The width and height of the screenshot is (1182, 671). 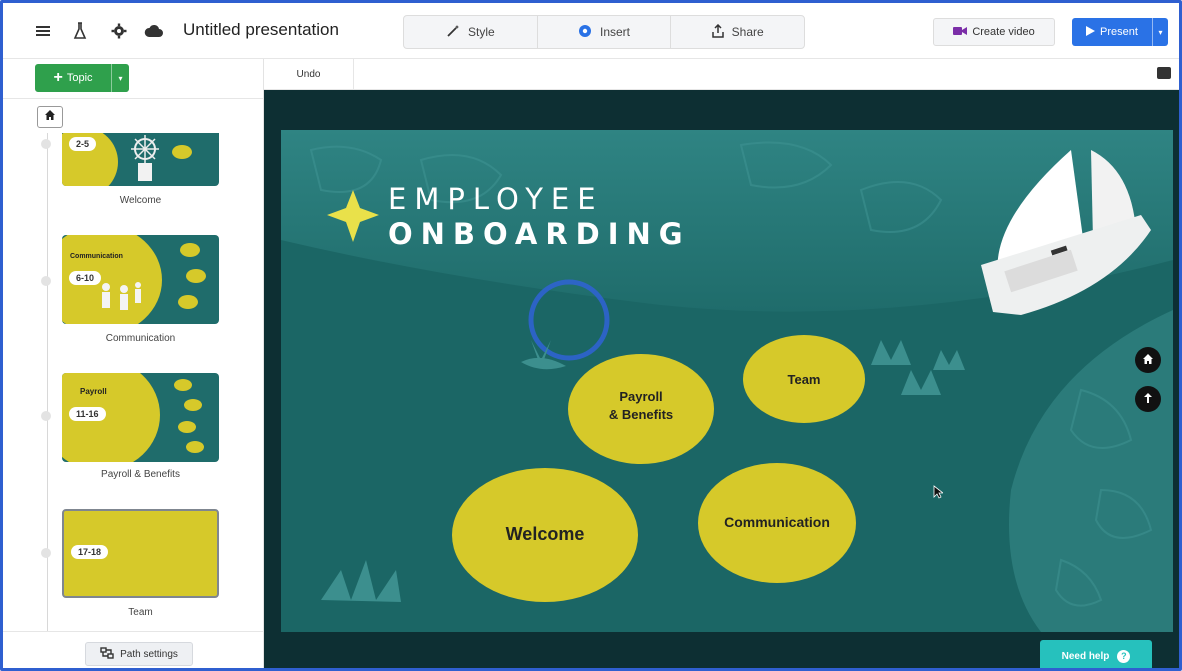 I want to click on undo-button: Undo, so click(x=309, y=74).